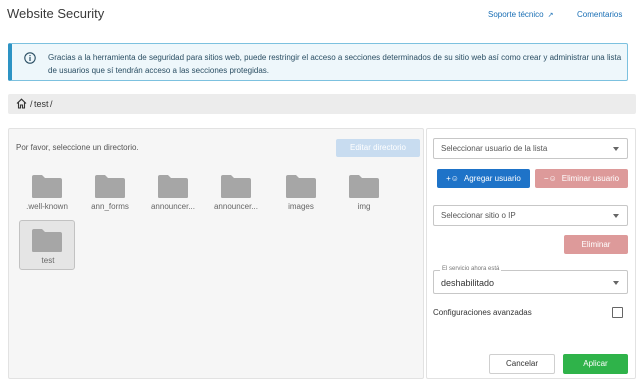  I want to click on service-status-legend: El servicio ahora está, so click(471, 269).